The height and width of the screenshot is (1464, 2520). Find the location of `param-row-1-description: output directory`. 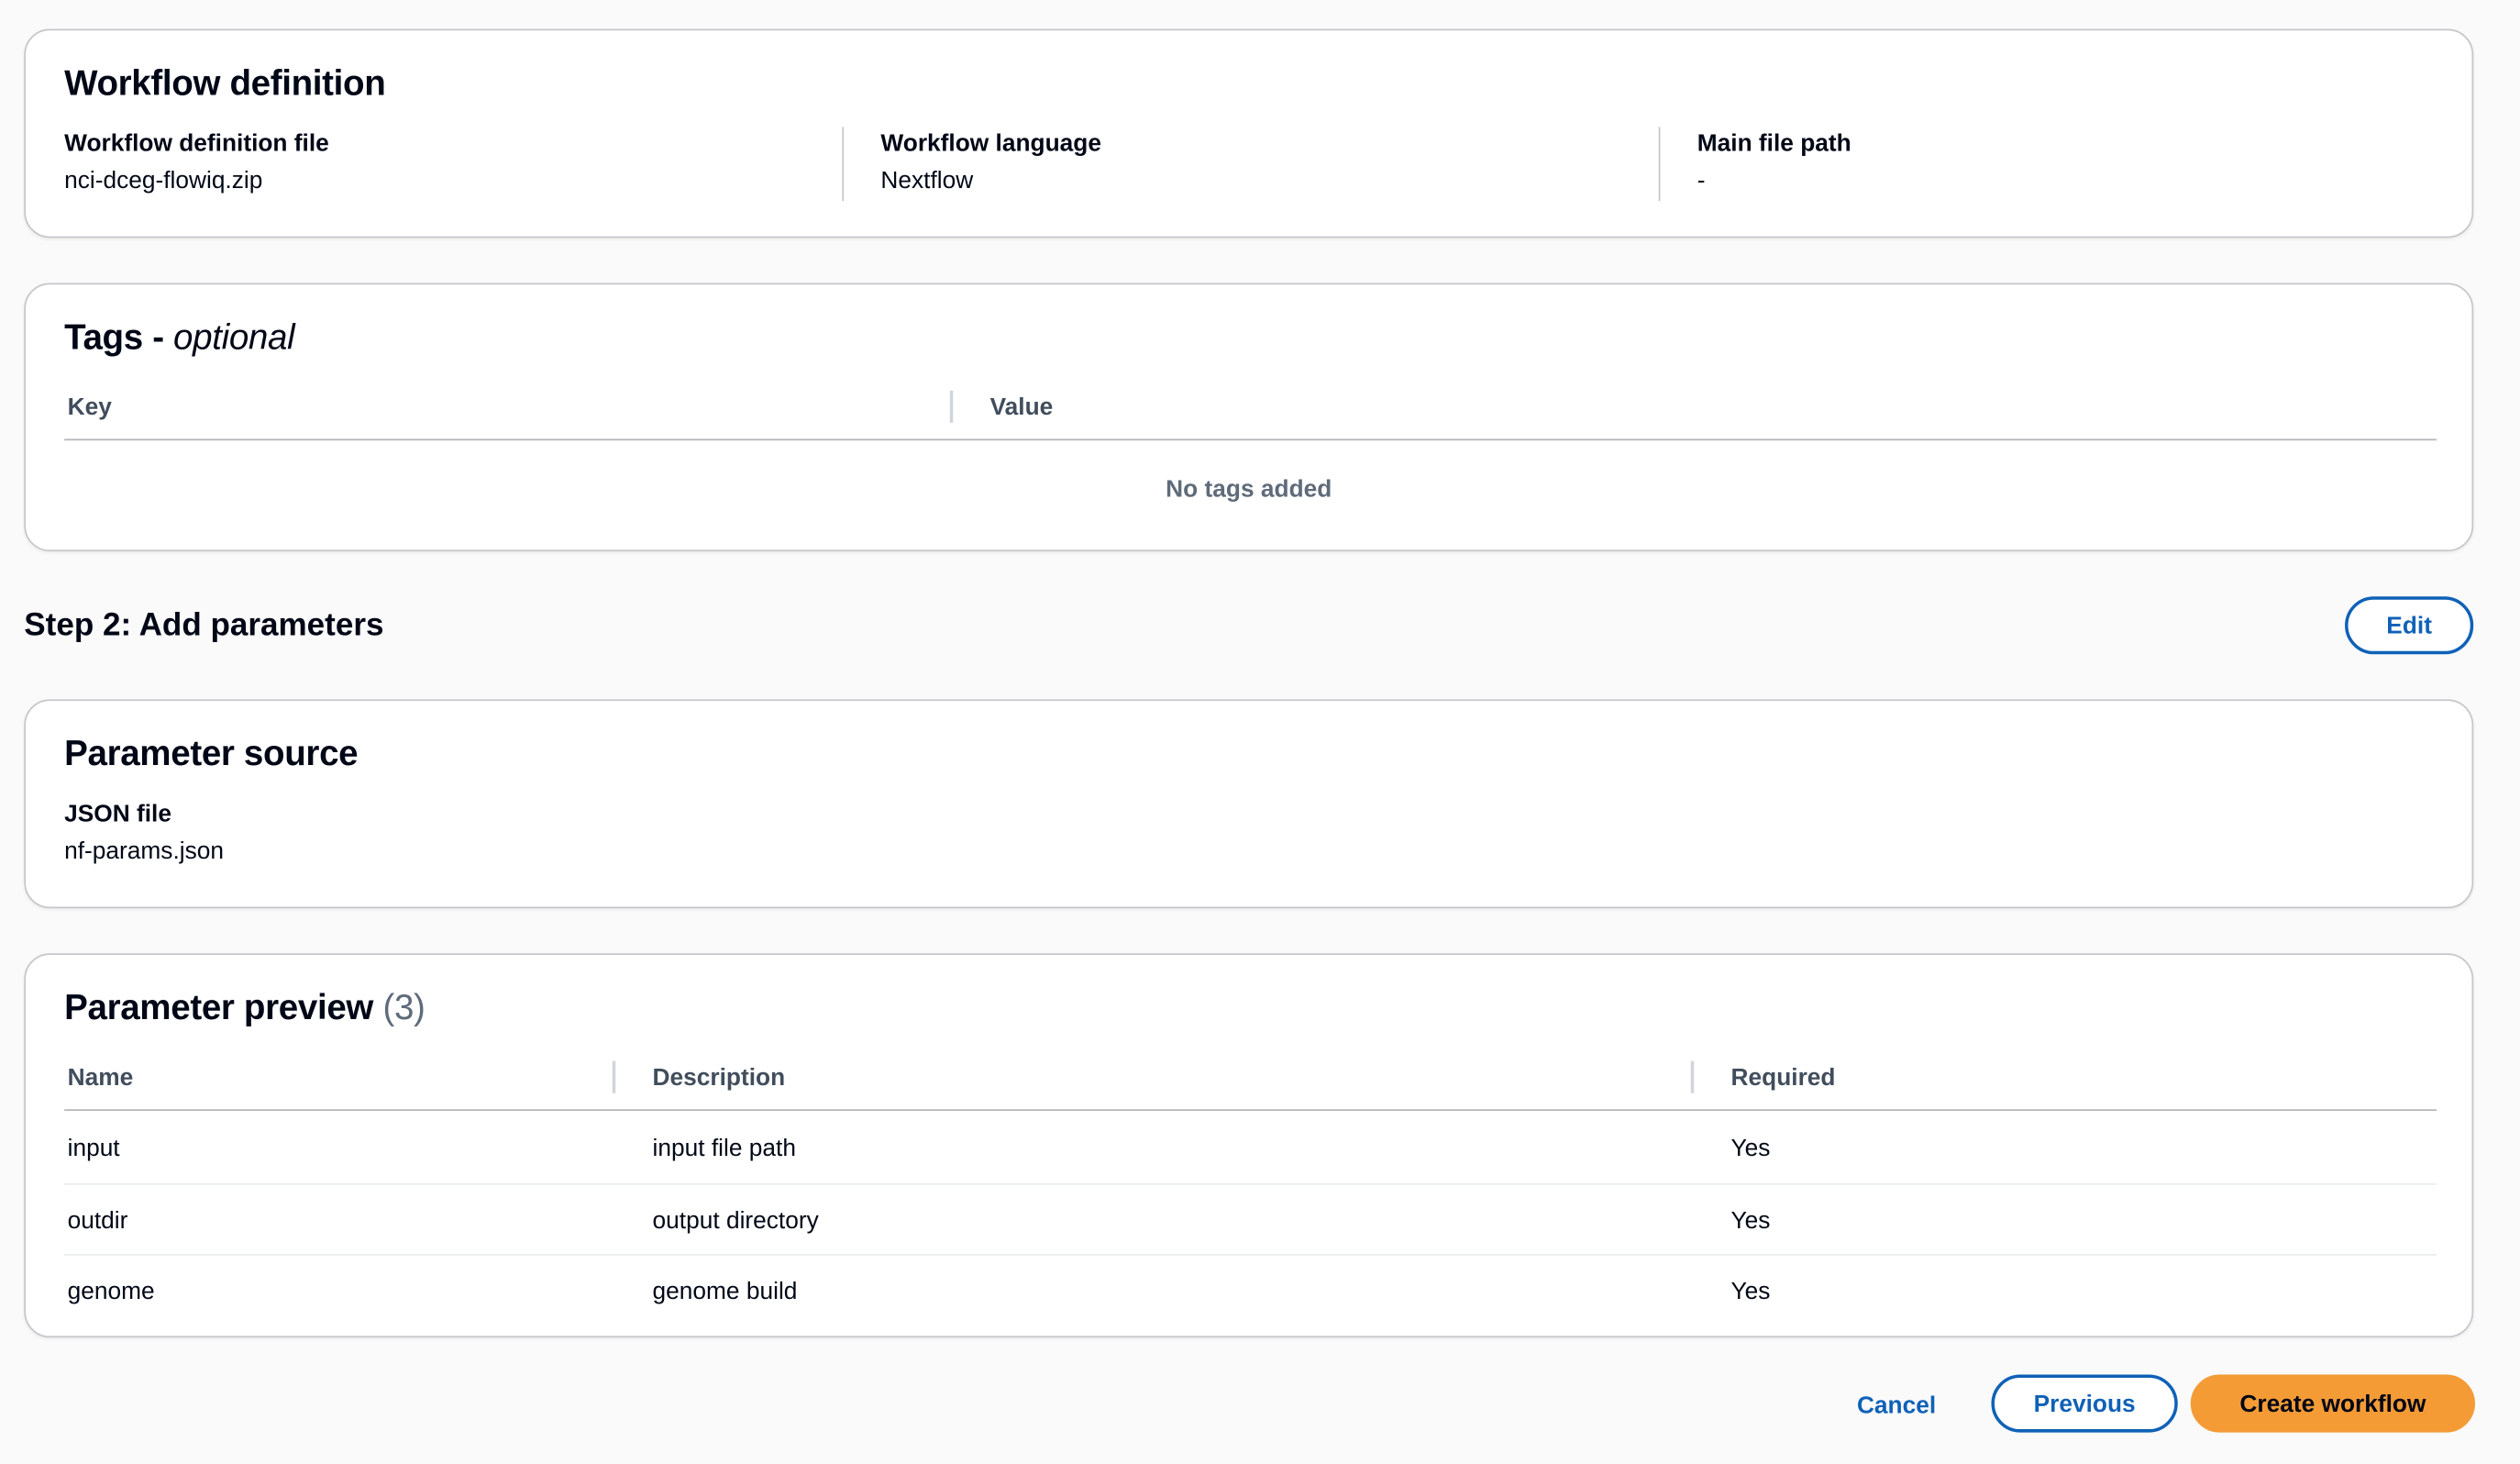

param-row-1-description: output directory is located at coordinates (735, 1221).